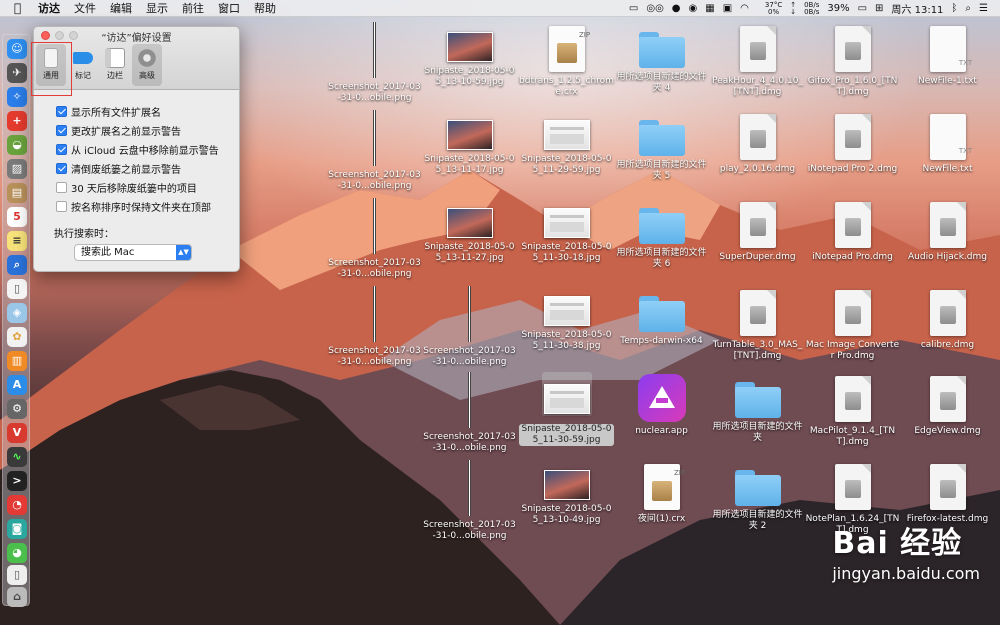 This screenshot has height=625, width=1000. I want to click on desktop-file: PeakHour_4_4.0.10_[TNT].dmg, so click(757, 60).